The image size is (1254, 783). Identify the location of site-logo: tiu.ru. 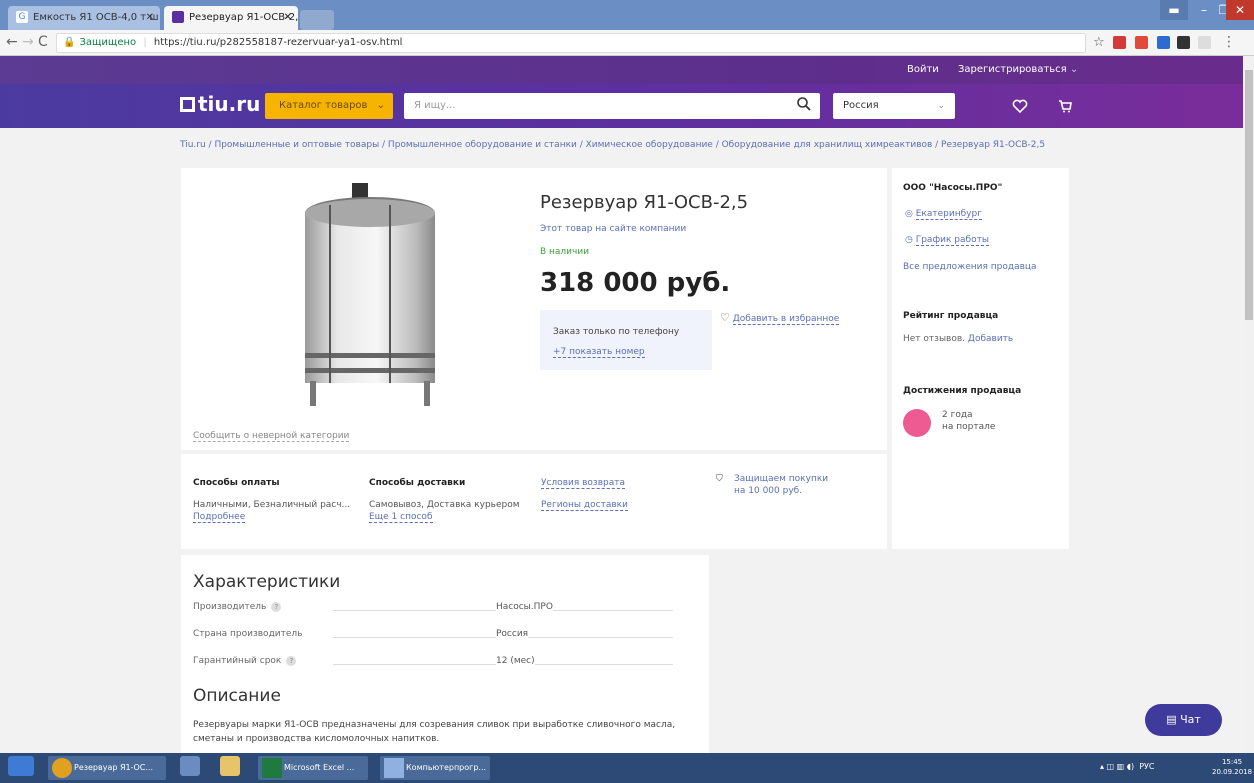
(220, 104).